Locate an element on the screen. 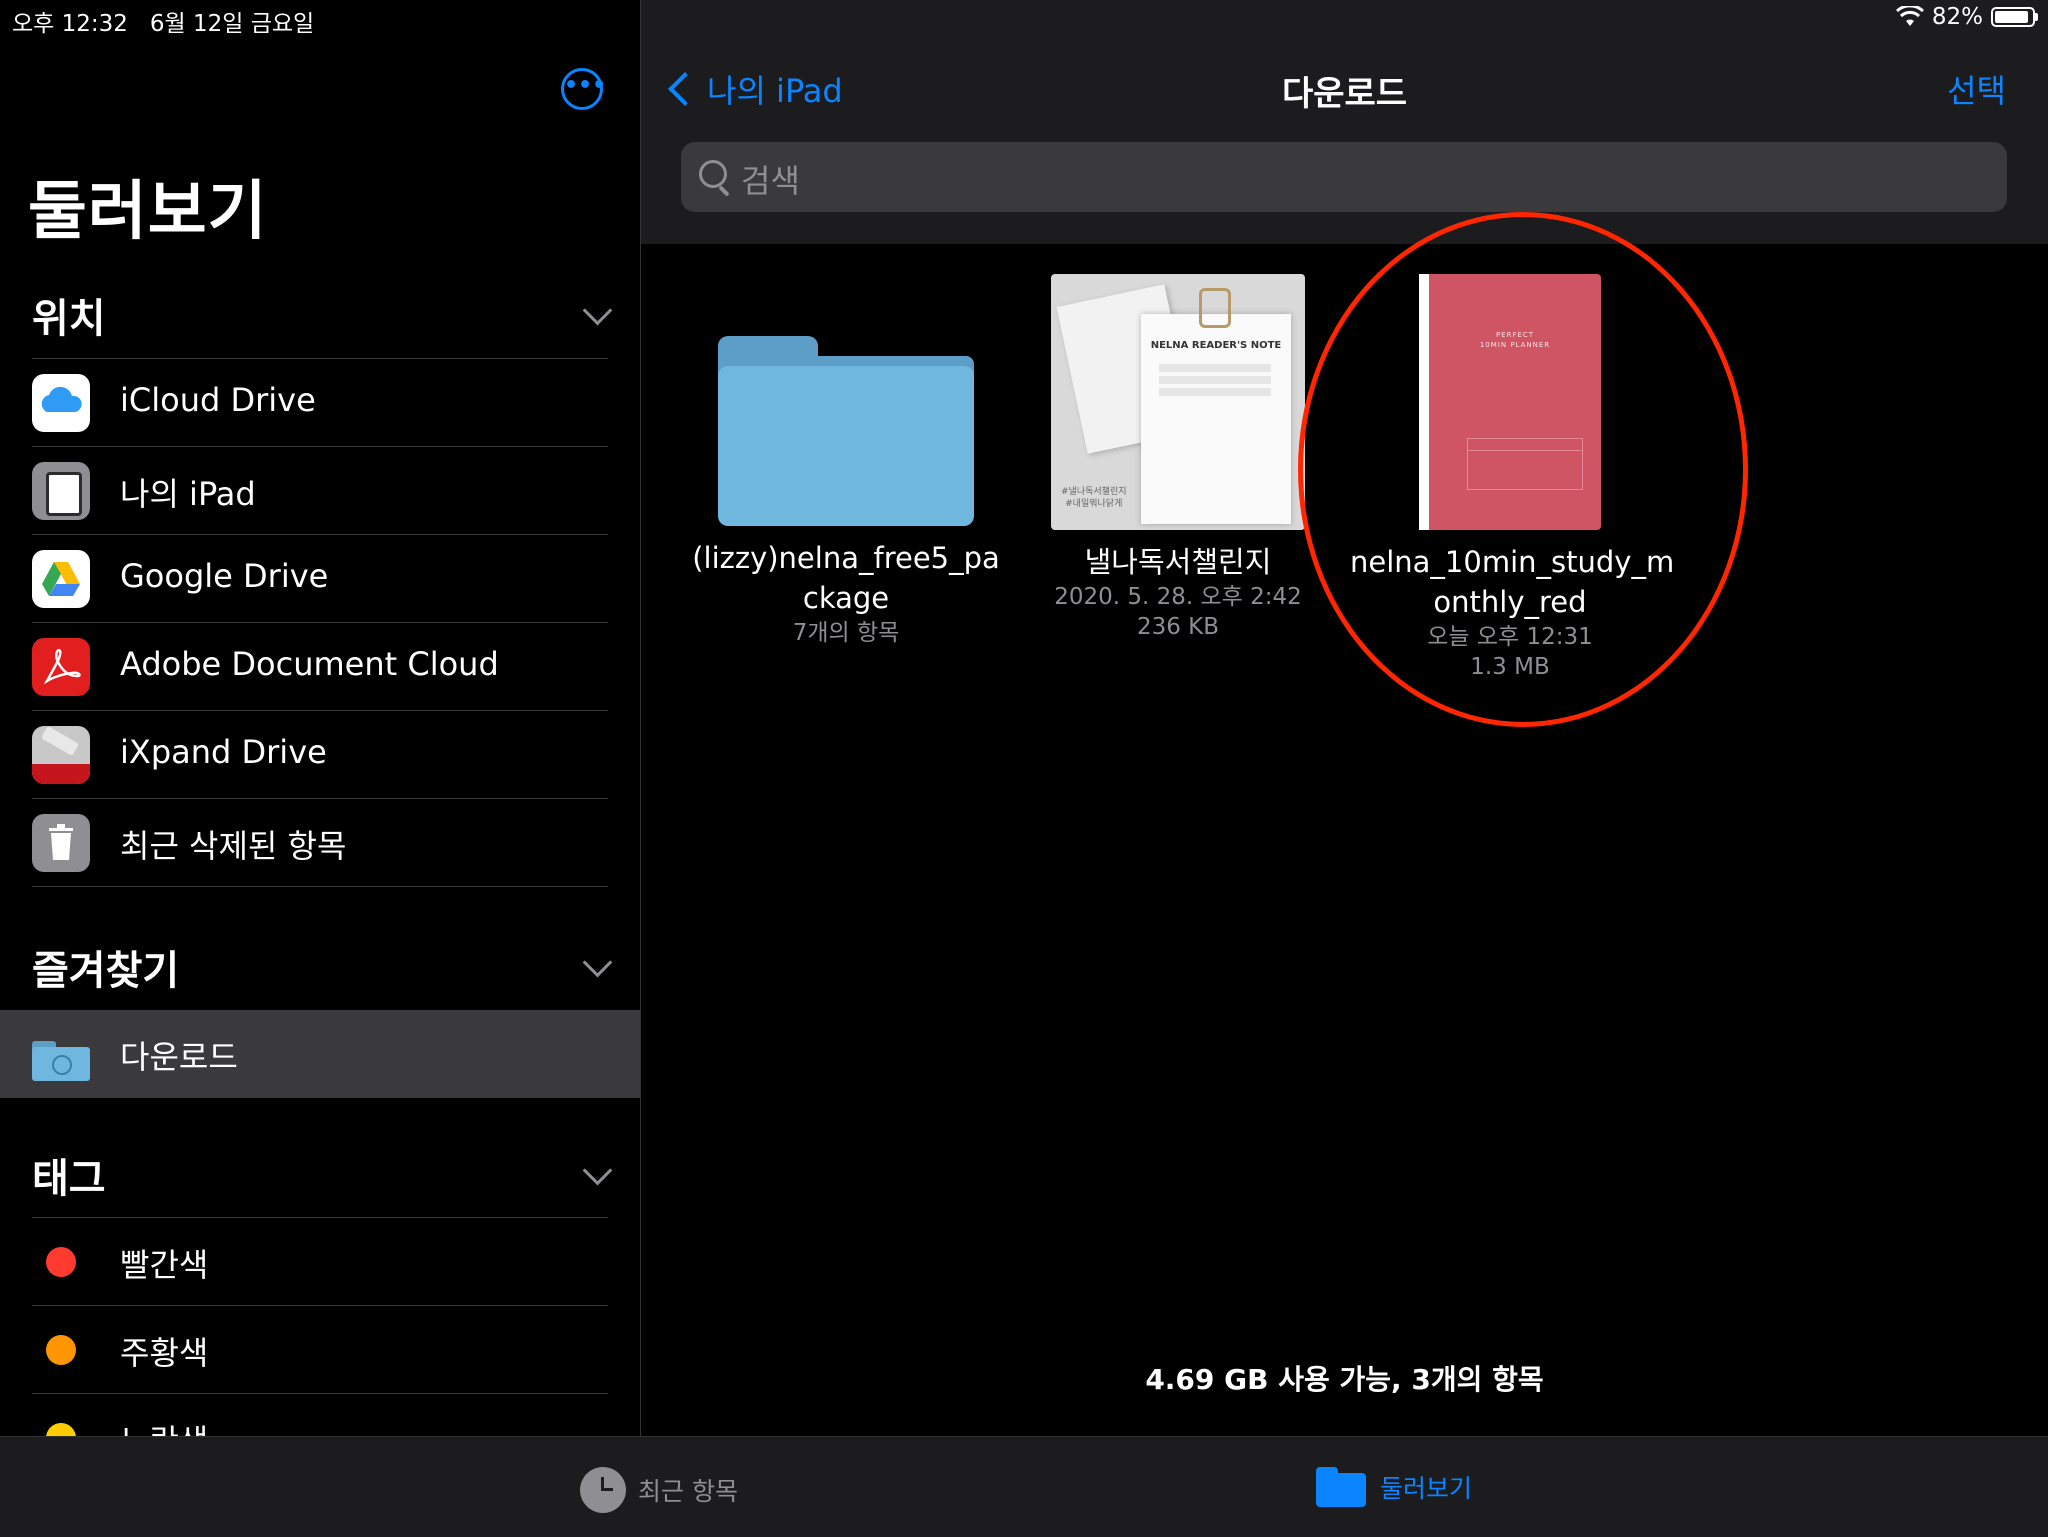  section-label: 즐겨찾기 is located at coordinates (106, 971).